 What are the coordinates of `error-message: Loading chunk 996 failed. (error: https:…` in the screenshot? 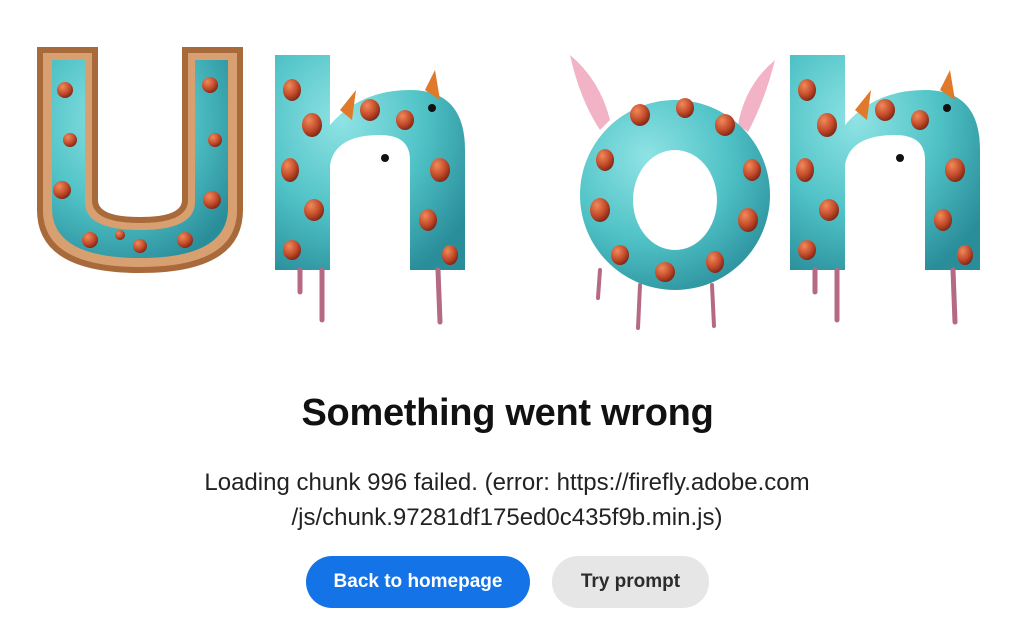 It's located at (507, 500).